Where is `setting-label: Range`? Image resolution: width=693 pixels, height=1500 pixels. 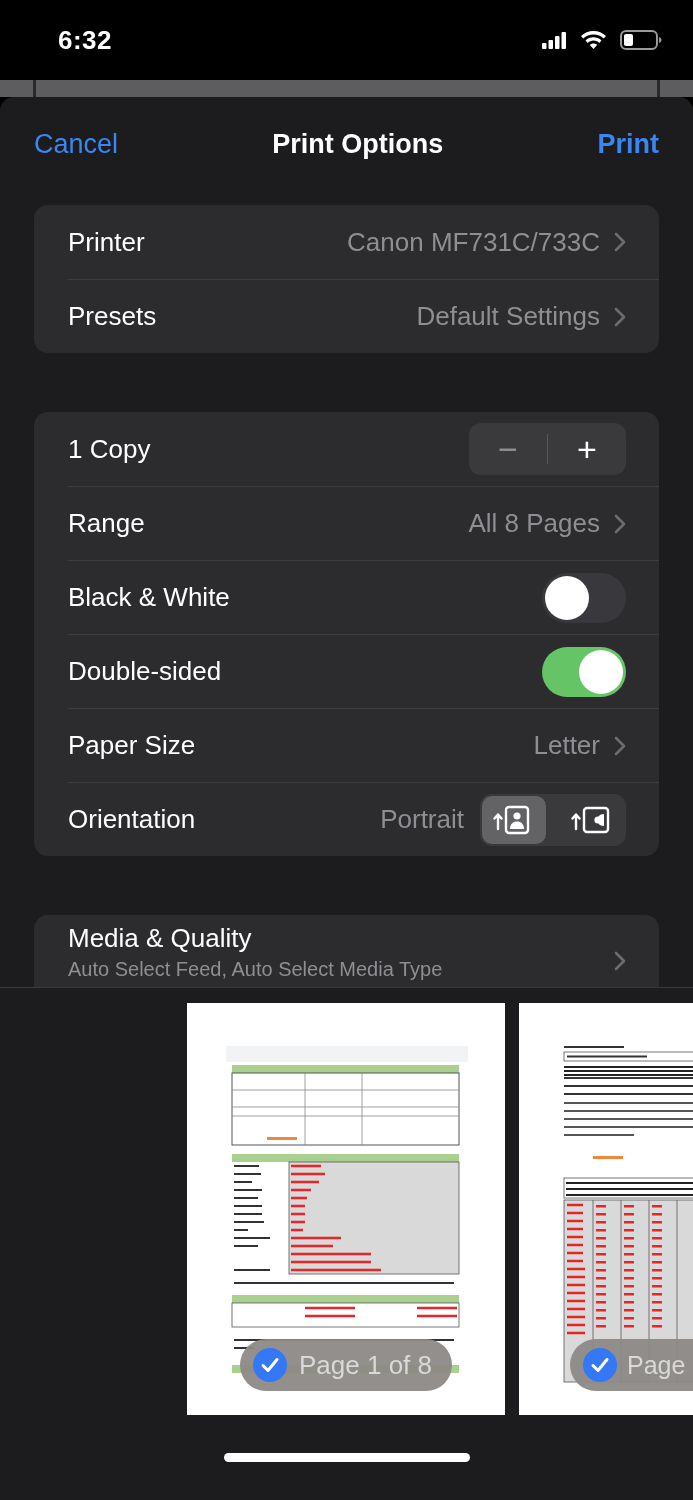
setting-label: Range is located at coordinates (107, 523).